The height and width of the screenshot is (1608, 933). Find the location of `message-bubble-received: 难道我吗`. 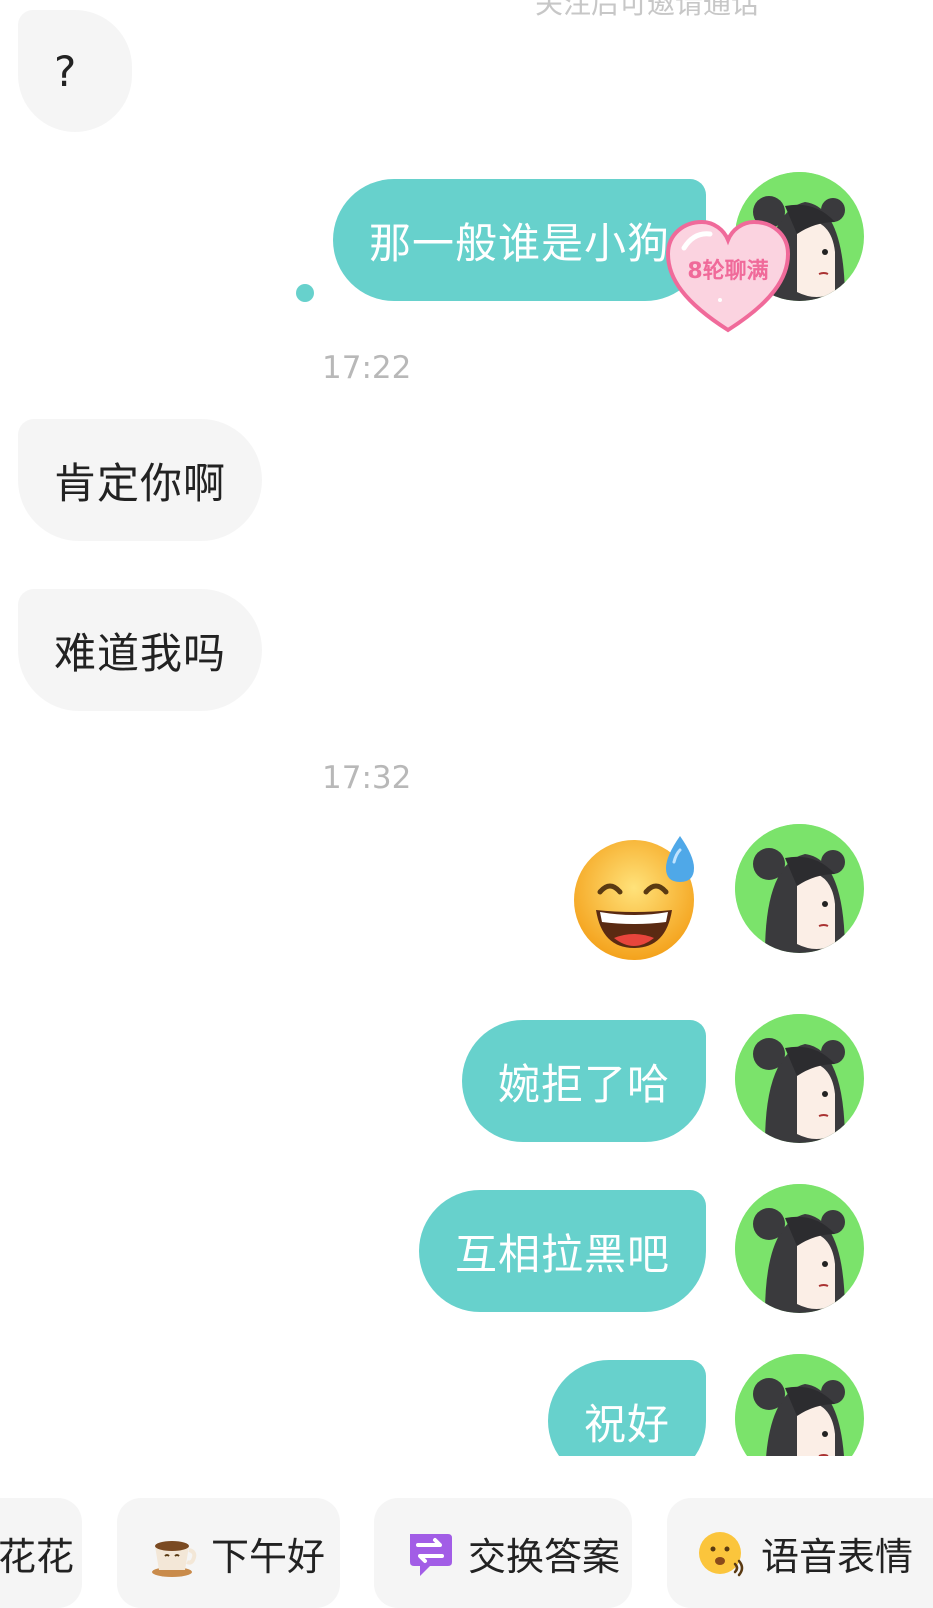

message-bubble-received: 难道我吗 is located at coordinates (140, 650).